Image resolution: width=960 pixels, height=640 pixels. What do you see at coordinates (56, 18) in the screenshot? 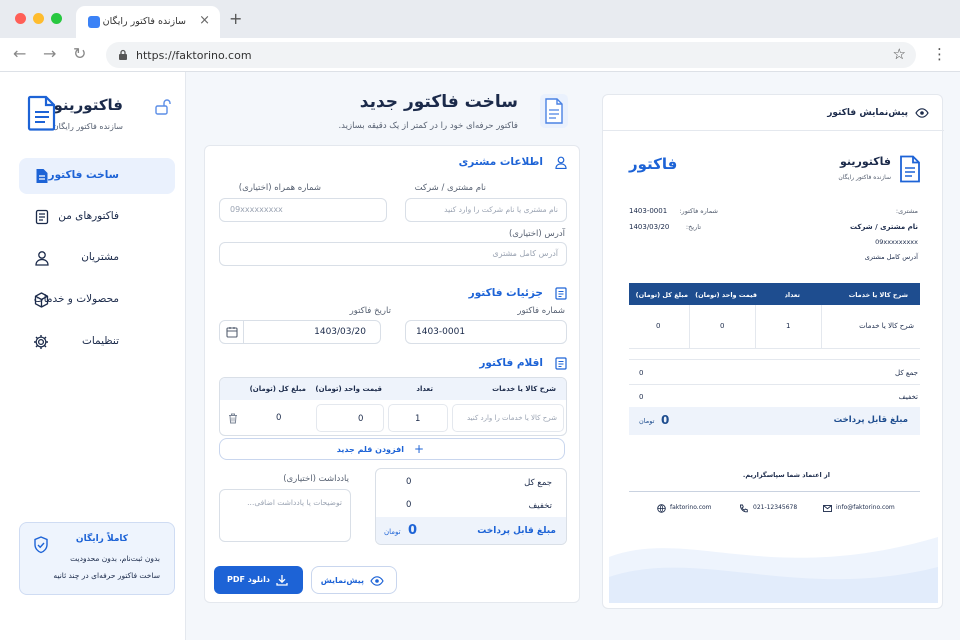
I see `maximize-window-button` at bounding box center [56, 18].